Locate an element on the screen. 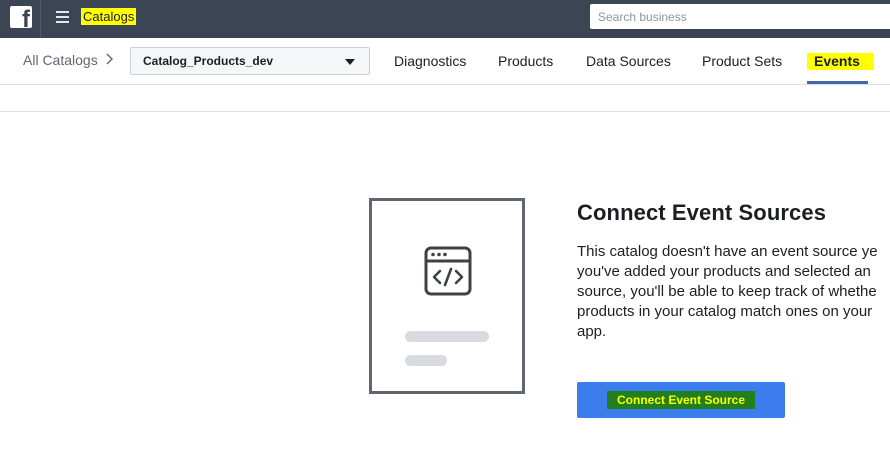 The width and height of the screenshot is (890, 475). facebook-logo-letter: f is located at coordinates (26, 17).